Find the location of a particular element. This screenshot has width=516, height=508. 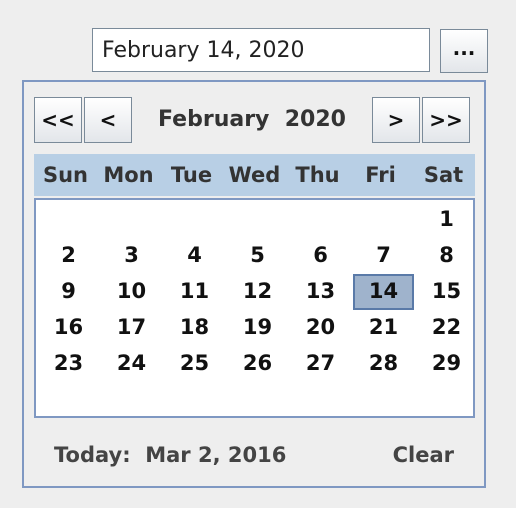

day-8: 8 is located at coordinates (446, 256).